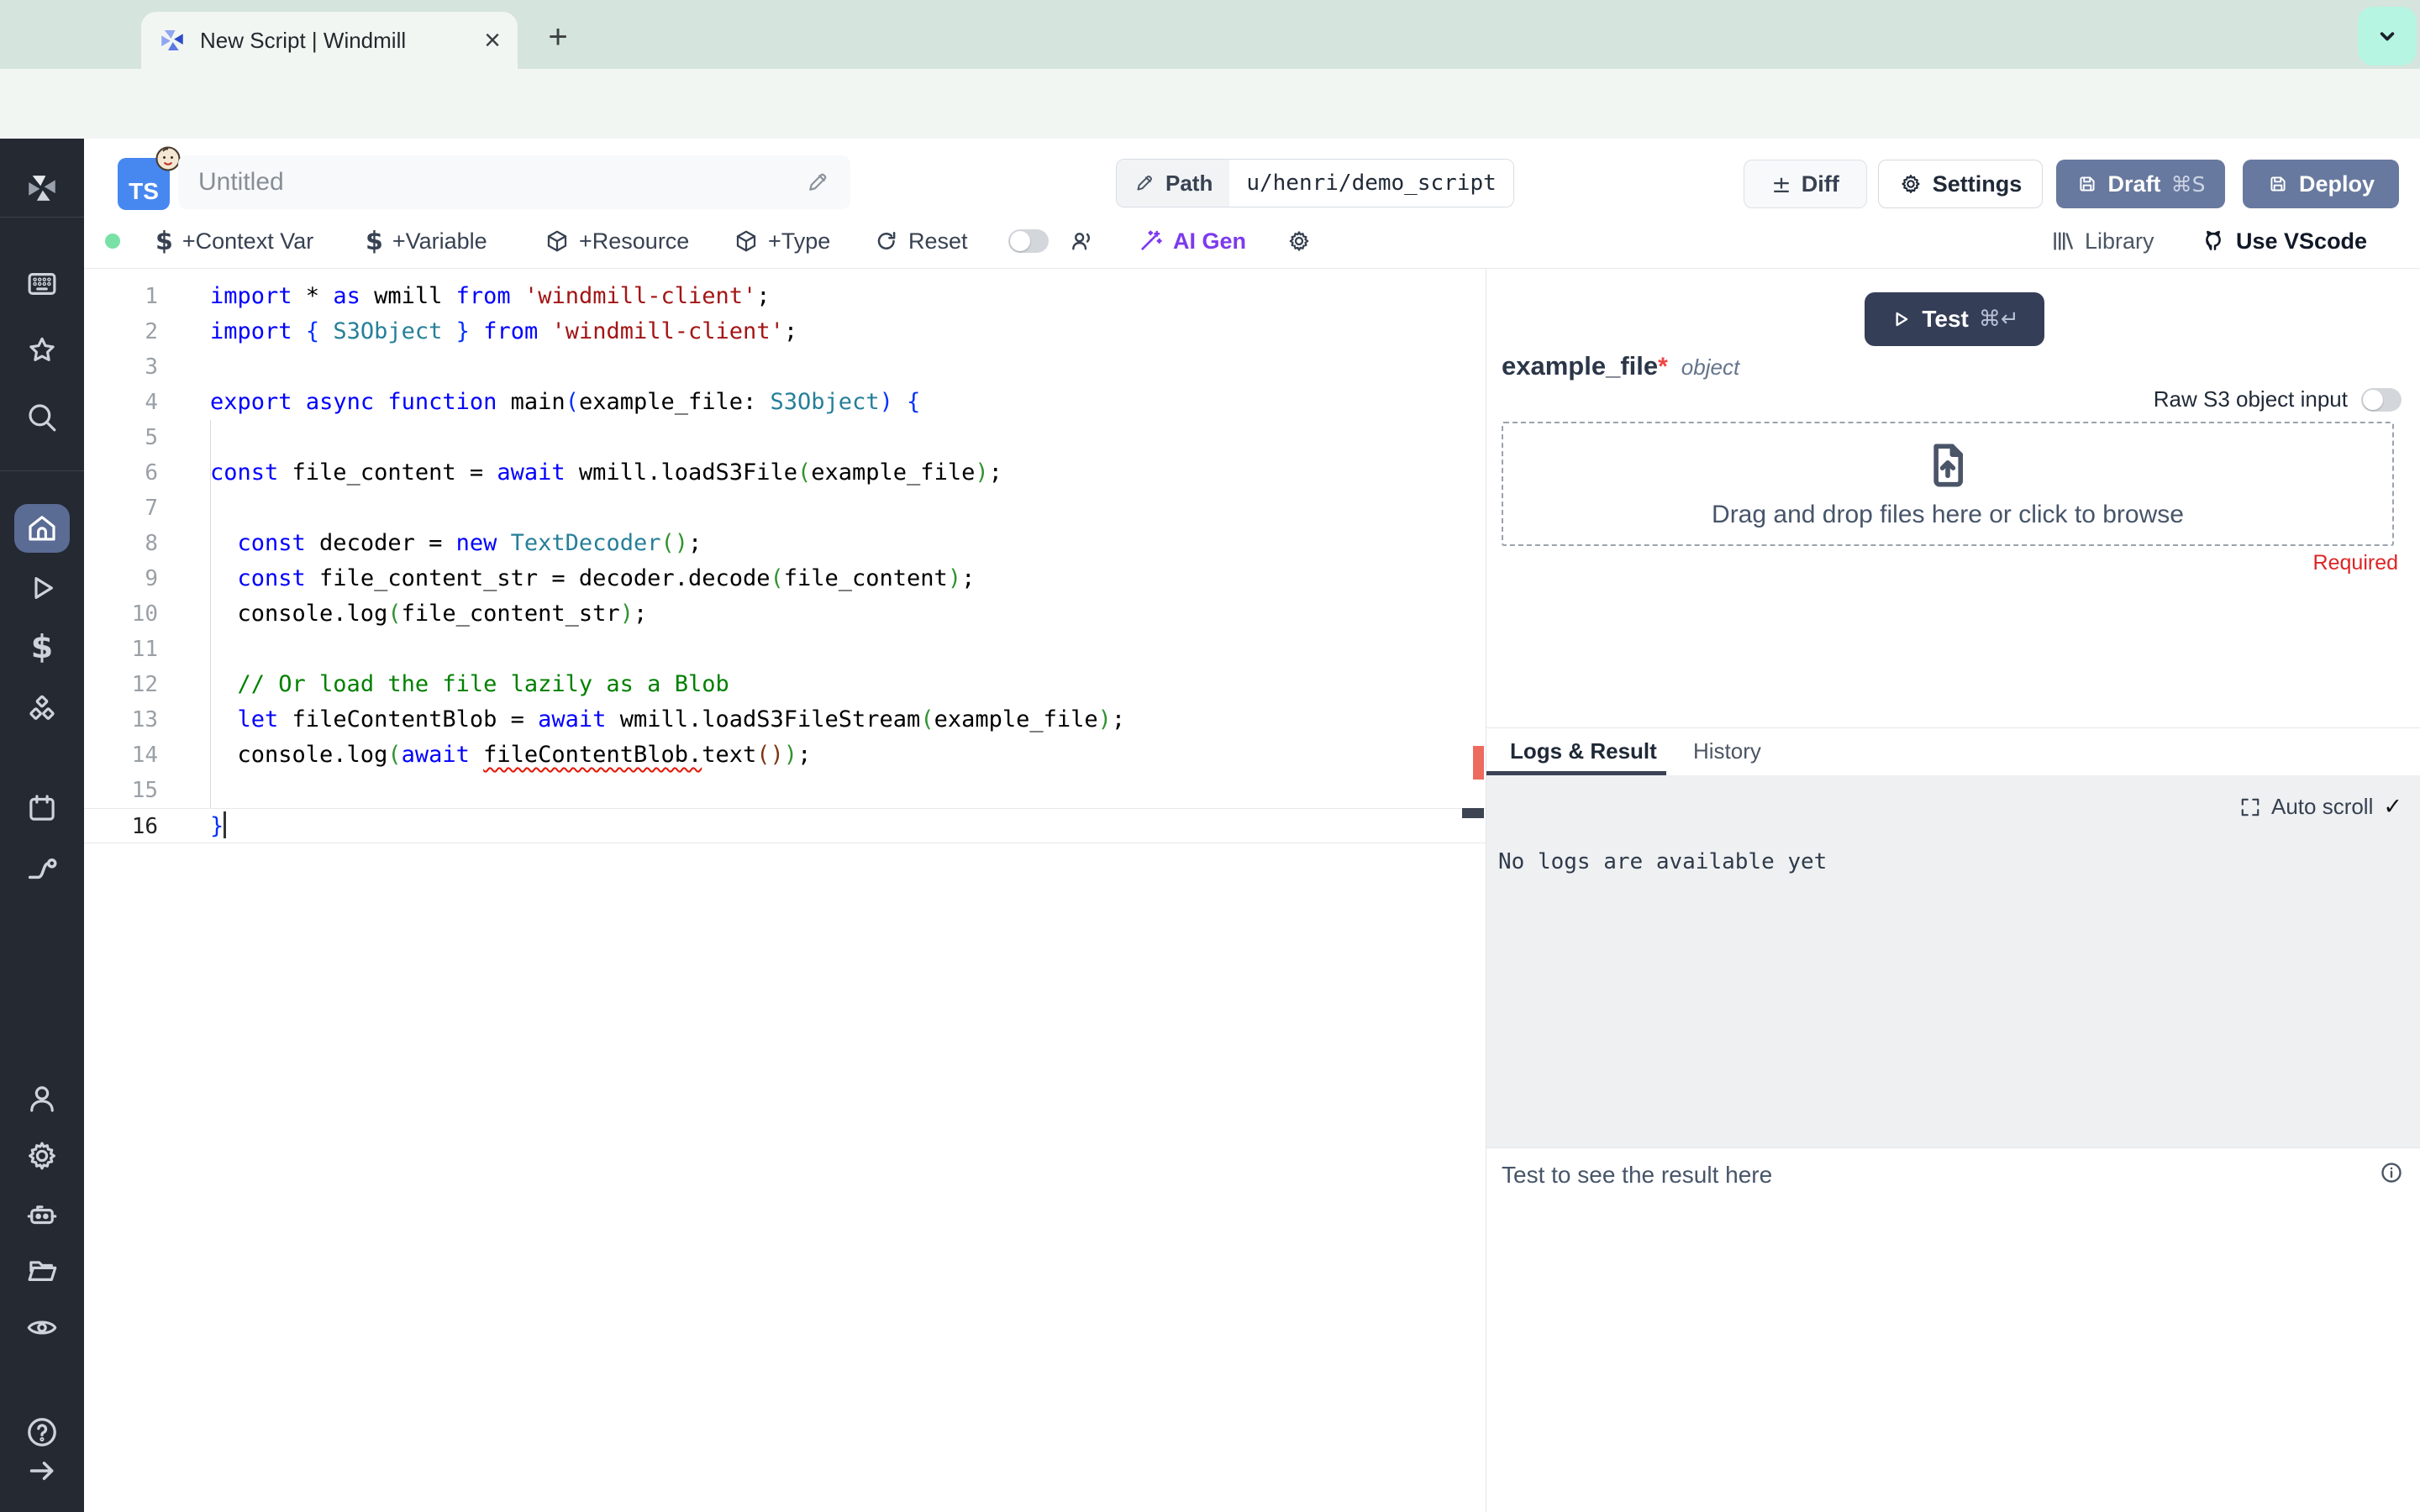  What do you see at coordinates (785, 684) in the screenshot?
I see `code-line-12: 12 // Or load the file lazily as a Blob` at bounding box center [785, 684].